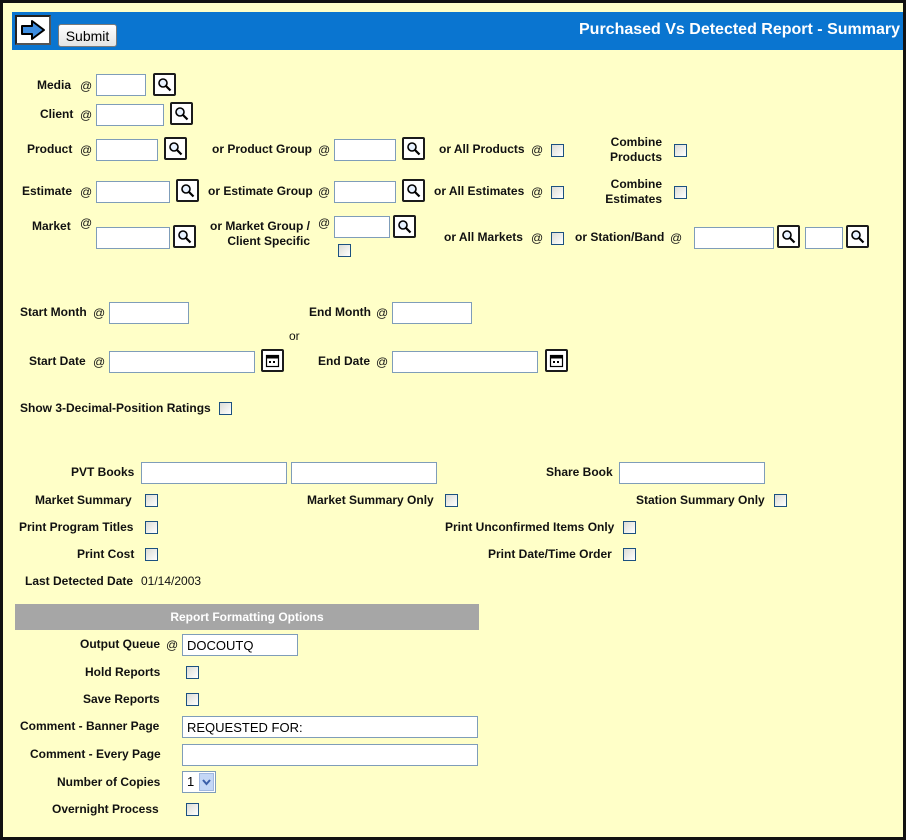  Describe the element at coordinates (557, 192) in the screenshot. I see `all-estimates-checkbox` at that location.